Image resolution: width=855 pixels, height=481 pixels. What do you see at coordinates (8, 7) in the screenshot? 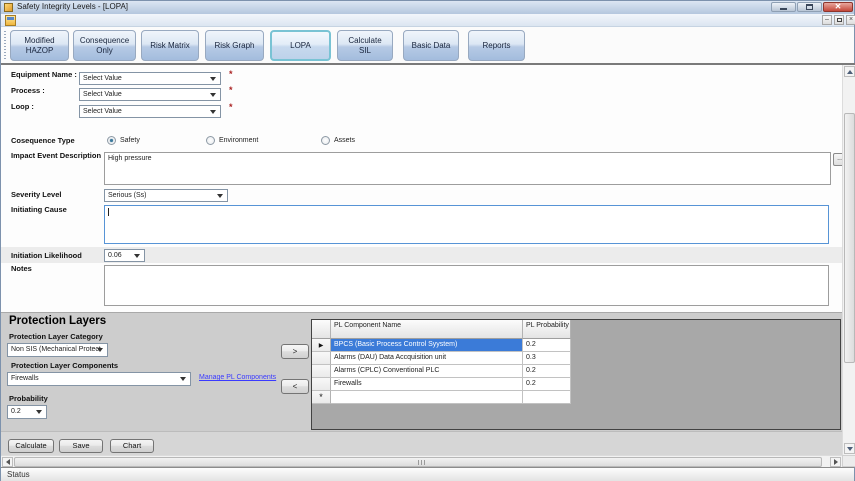
I see `app-icon` at bounding box center [8, 7].